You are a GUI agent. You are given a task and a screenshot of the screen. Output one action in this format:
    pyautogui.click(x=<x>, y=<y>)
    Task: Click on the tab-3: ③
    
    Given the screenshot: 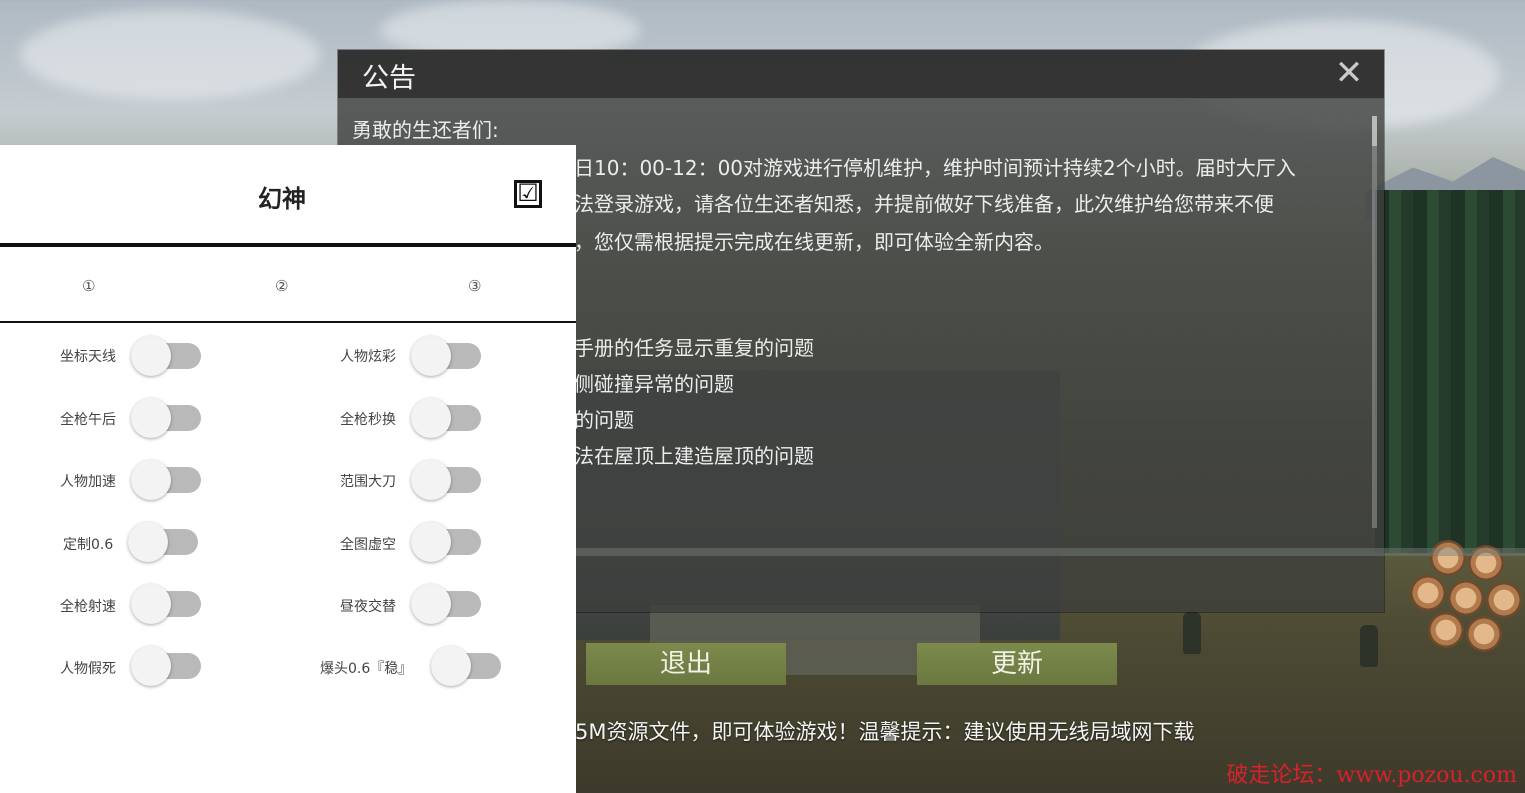 What is the action you would take?
    pyautogui.click(x=474, y=286)
    